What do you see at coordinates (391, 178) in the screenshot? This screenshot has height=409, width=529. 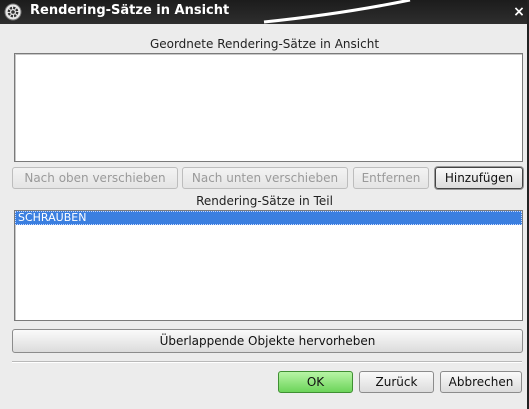 I see `remove-button: Entfernen` at bounding box center [391, 178].